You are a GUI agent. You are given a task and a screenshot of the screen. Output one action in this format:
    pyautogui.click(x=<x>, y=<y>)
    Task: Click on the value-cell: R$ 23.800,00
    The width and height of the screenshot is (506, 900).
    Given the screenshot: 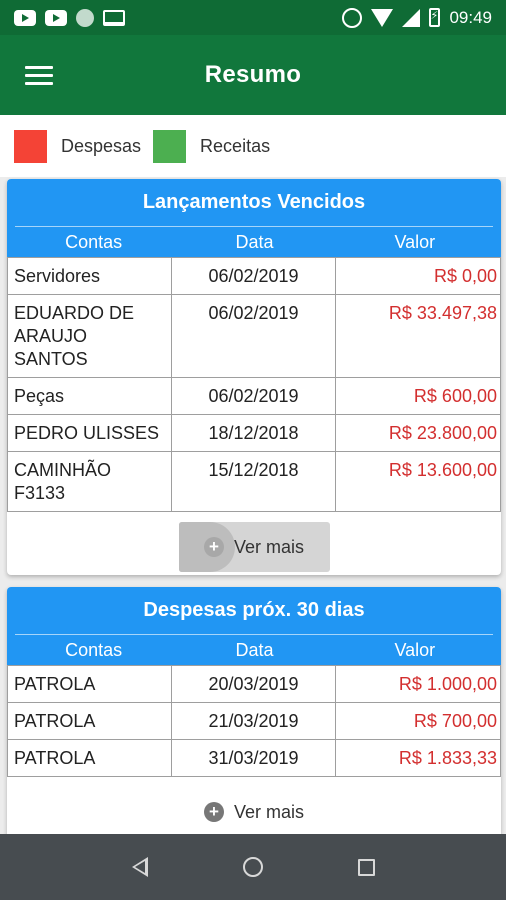 What is the action you would take?
    pyautogui.click(x=418, y=433)
    